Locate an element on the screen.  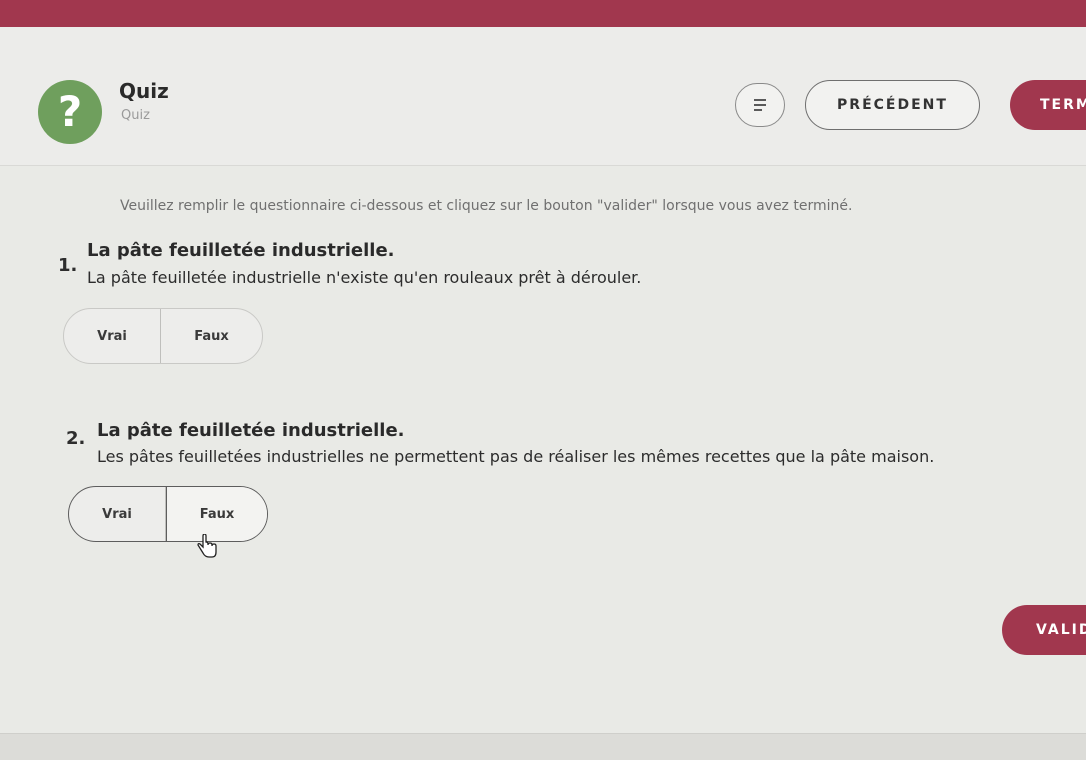
question-2-toggle: Vrai Faux is located at coordinates (168, 514).